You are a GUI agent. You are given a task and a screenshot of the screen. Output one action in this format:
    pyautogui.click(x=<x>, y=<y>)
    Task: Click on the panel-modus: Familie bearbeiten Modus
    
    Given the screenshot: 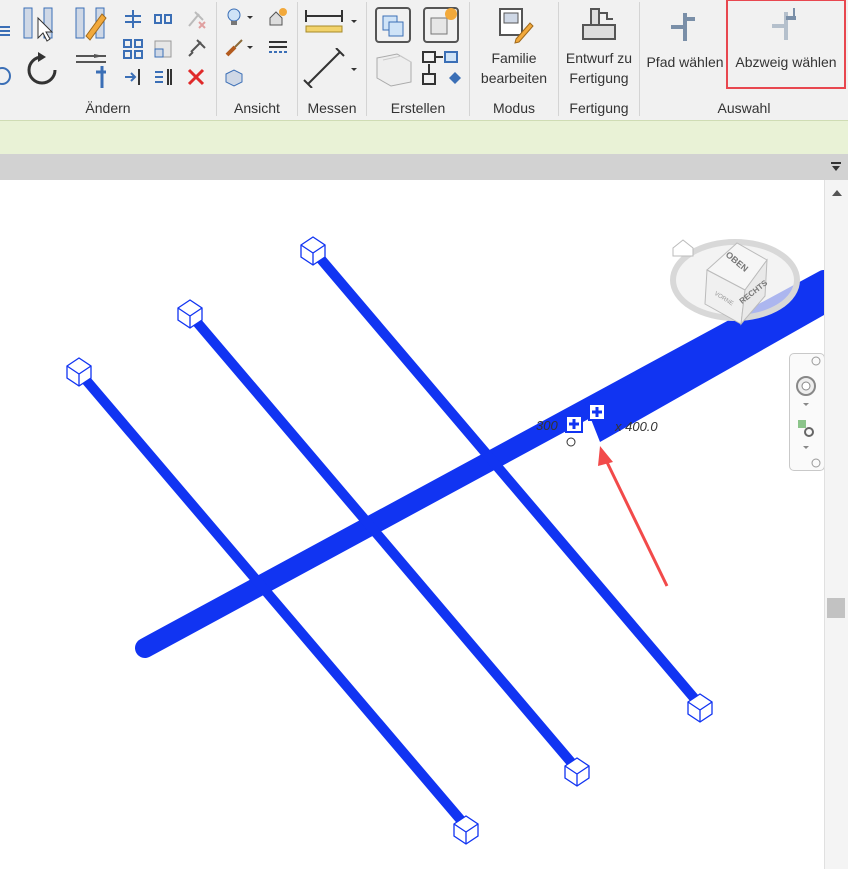 What is the action you would take?
    pyautogui.click(x=514, y=60)
    